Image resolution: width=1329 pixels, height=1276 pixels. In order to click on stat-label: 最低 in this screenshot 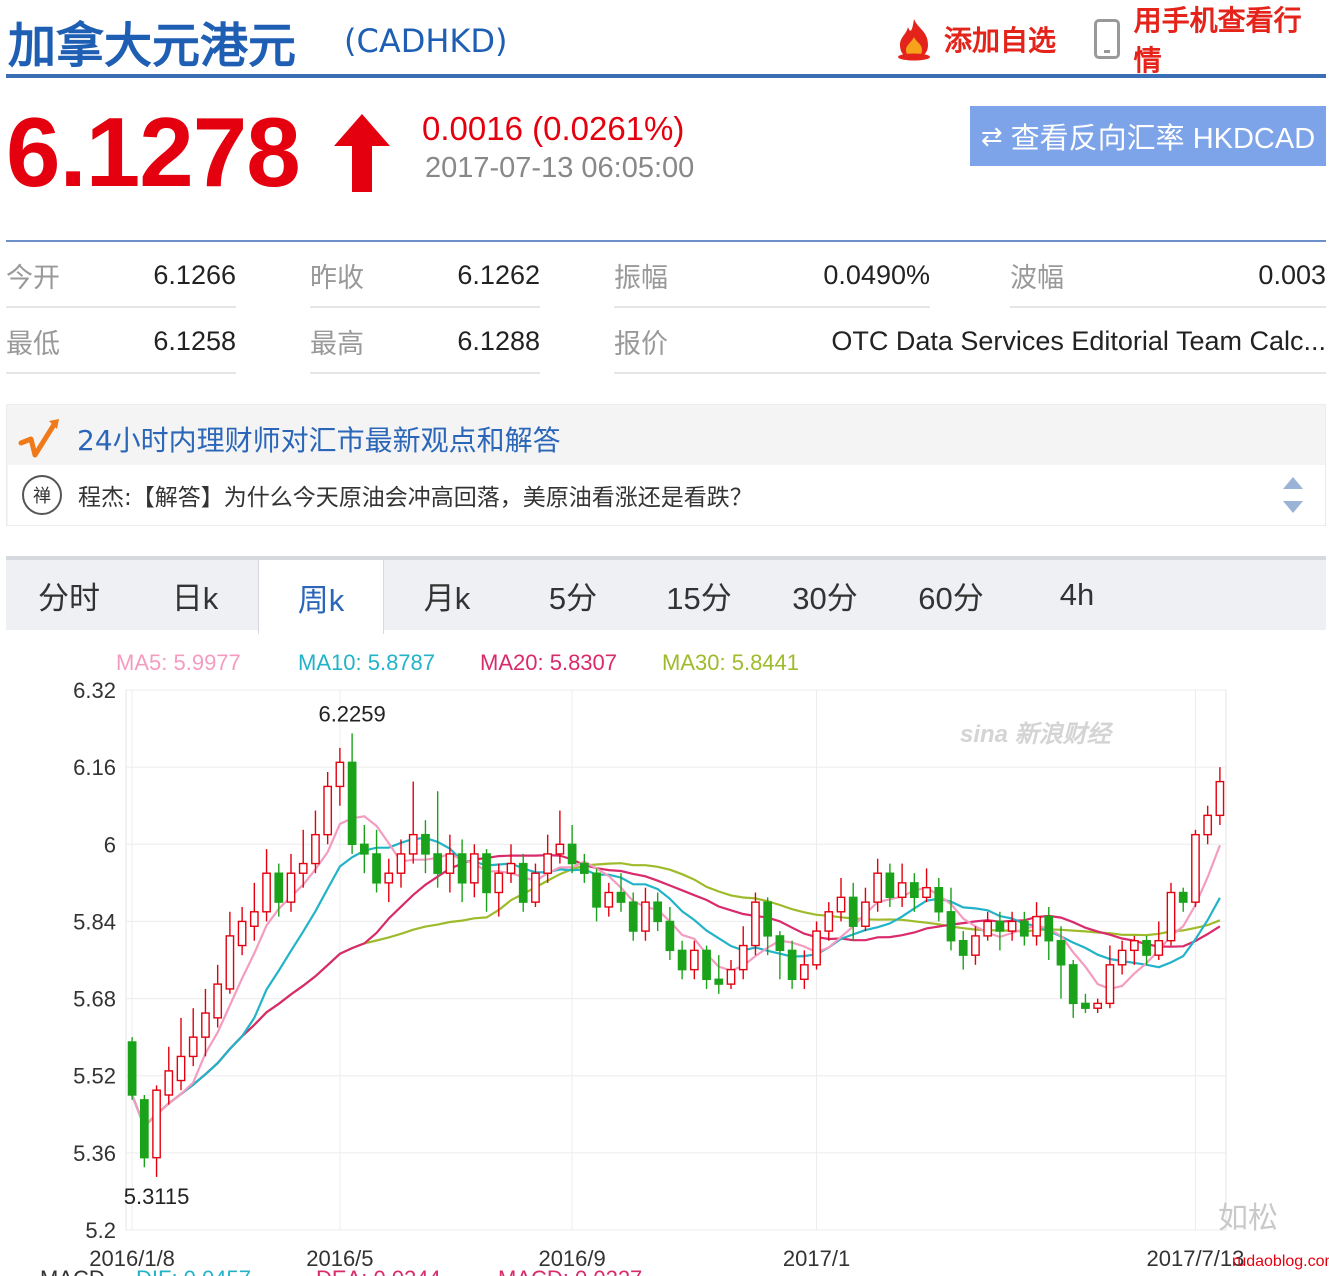, I will do `click(33, 344)`.